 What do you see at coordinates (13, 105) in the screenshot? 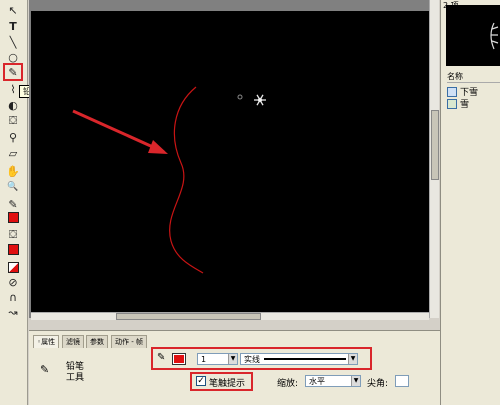
I see `fill-transform-icon: ◐` at bounding box center [13, 105].